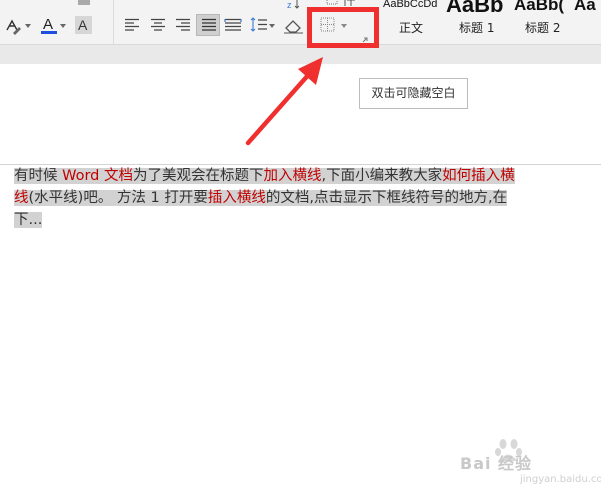 This screenshot has width=601, height=501. Describe the element at coordinates (97, 176) in the screenshot. I see `linked-term: Word 文档` at that location.